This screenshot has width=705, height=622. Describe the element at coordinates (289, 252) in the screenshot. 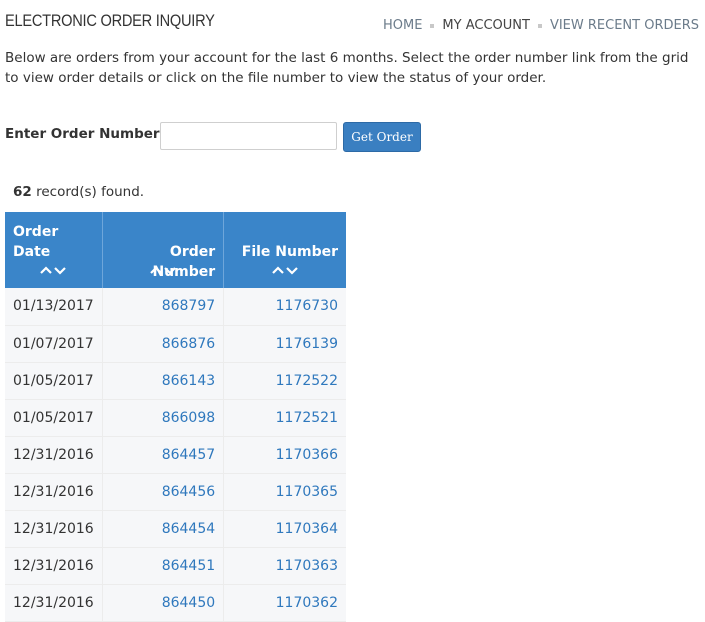

I see `column-header-label: File Number` at that location.